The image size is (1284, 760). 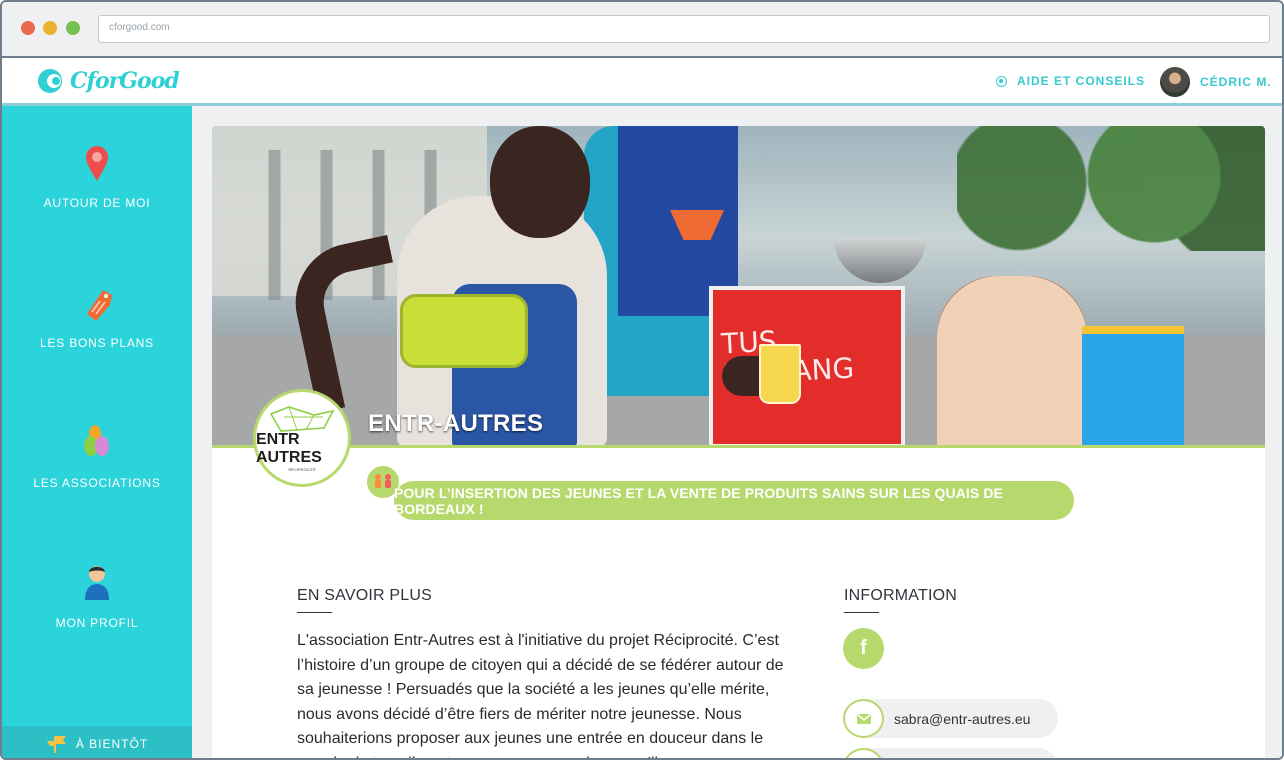 I want to click on girl-figure, so click(x=1012, y=360).